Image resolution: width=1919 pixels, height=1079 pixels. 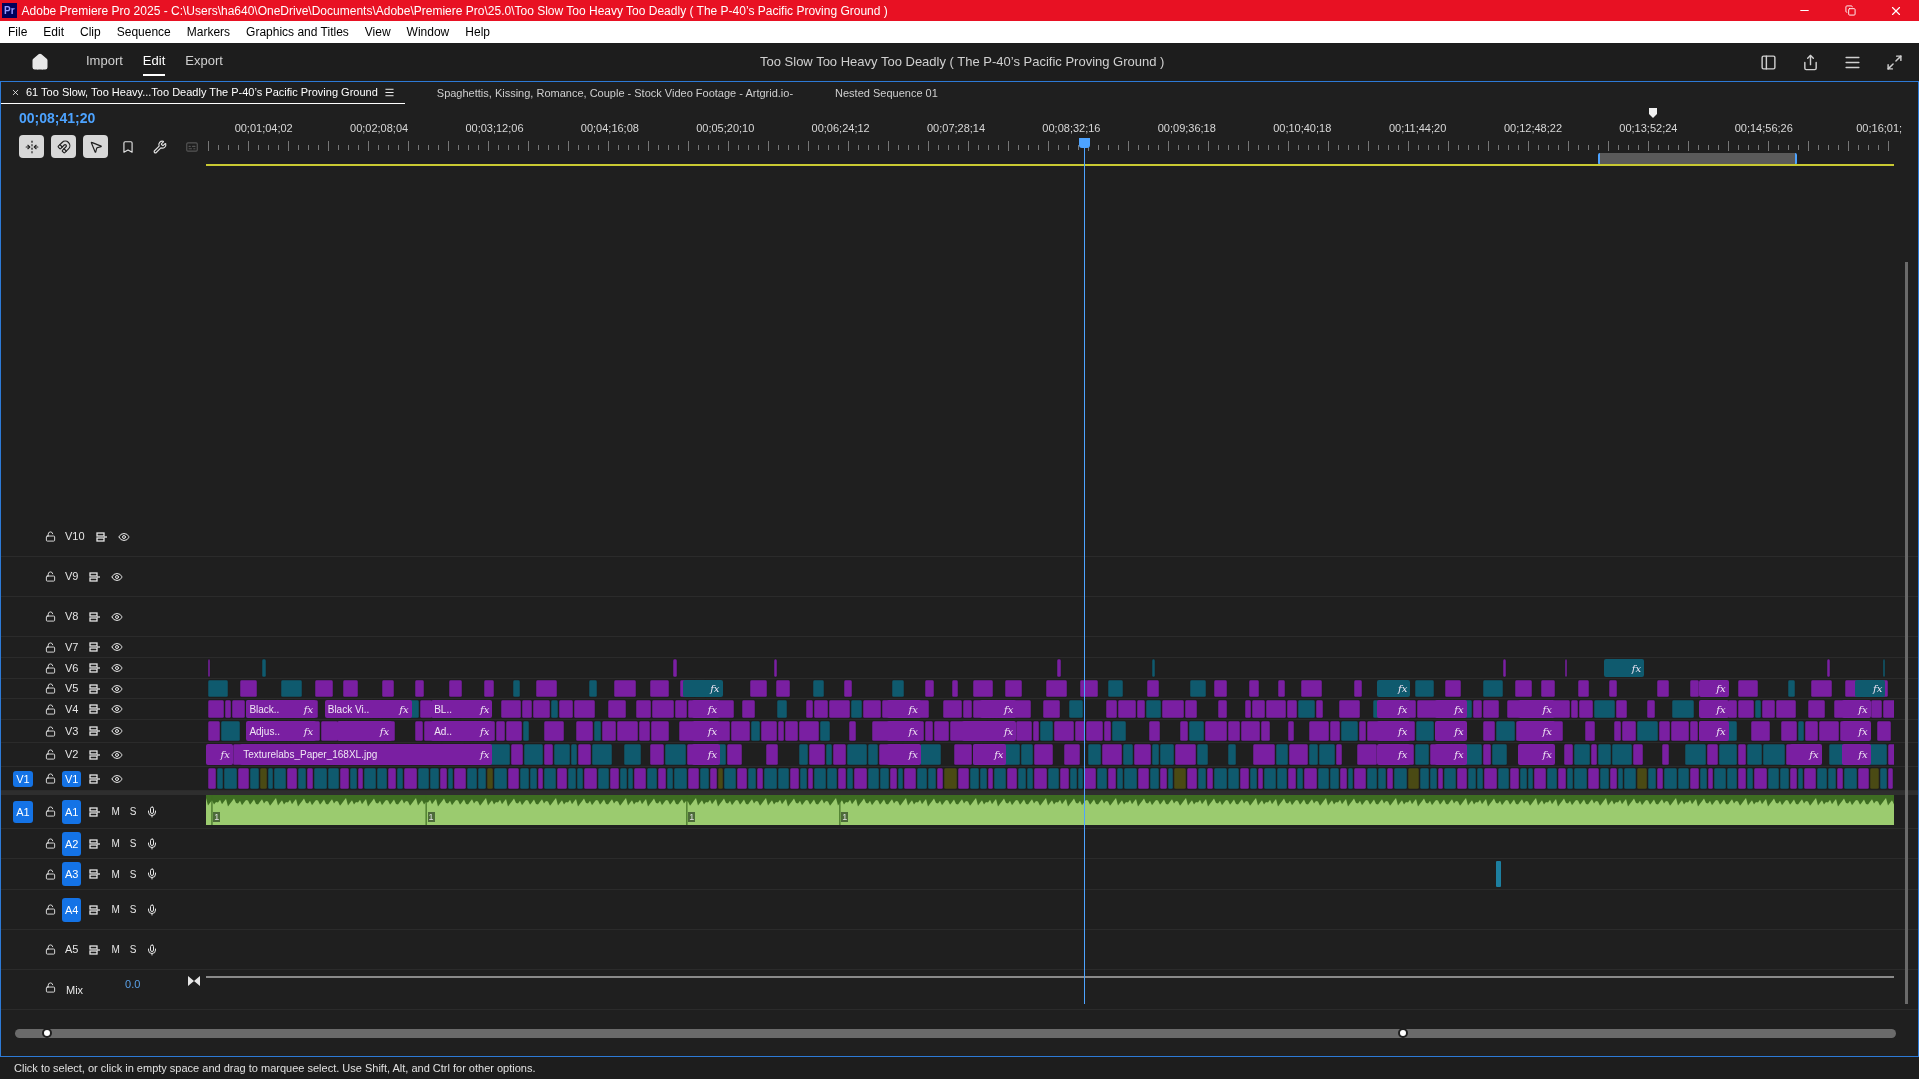 I want to click on close-icon, so click(x=15, y=92).